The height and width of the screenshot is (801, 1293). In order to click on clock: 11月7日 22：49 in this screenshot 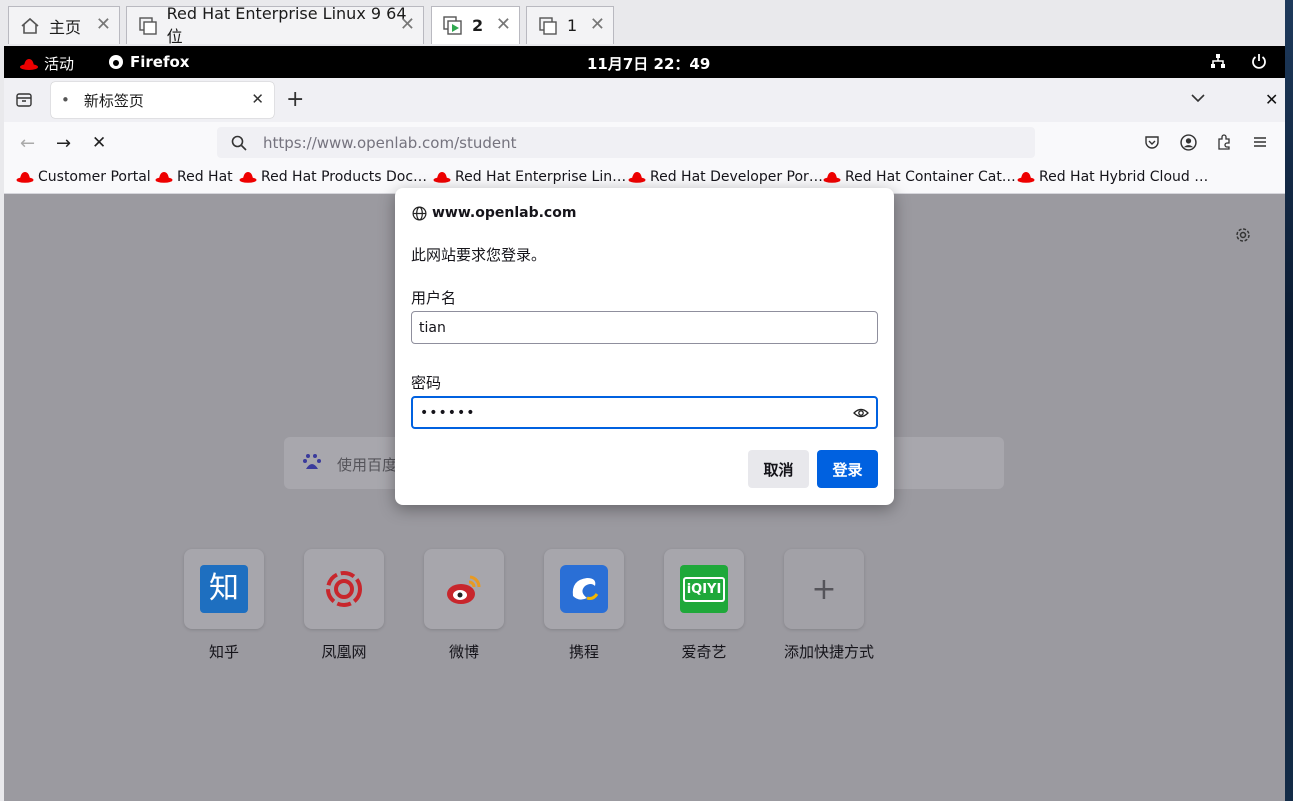, I will do `click(648, 63)`.